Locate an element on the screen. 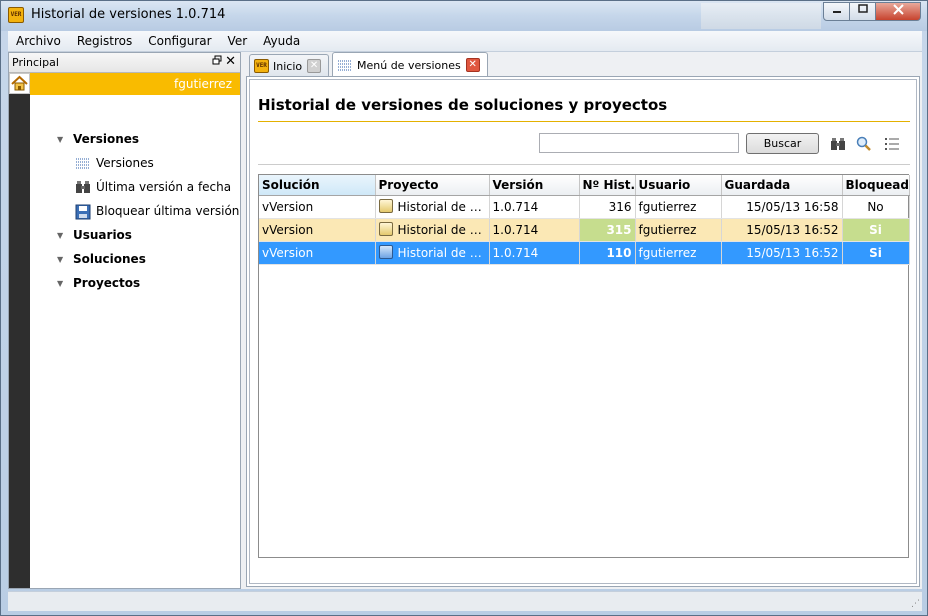  column-header-hist: Nº Hist. is located at coordinates (607, 185).